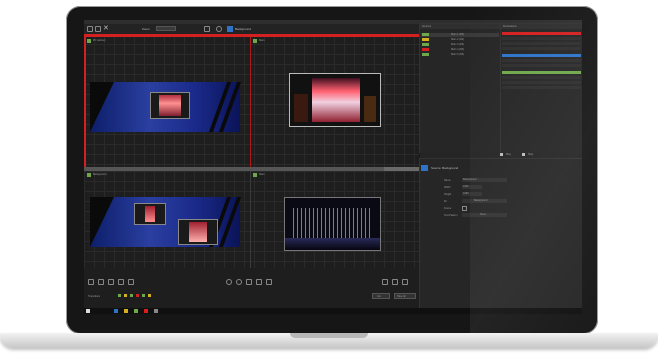 This screenshot has height=354, width=658. Describe the element at coordinates (448, 194) in the screenshot. I see `field-label: Height` at that location.